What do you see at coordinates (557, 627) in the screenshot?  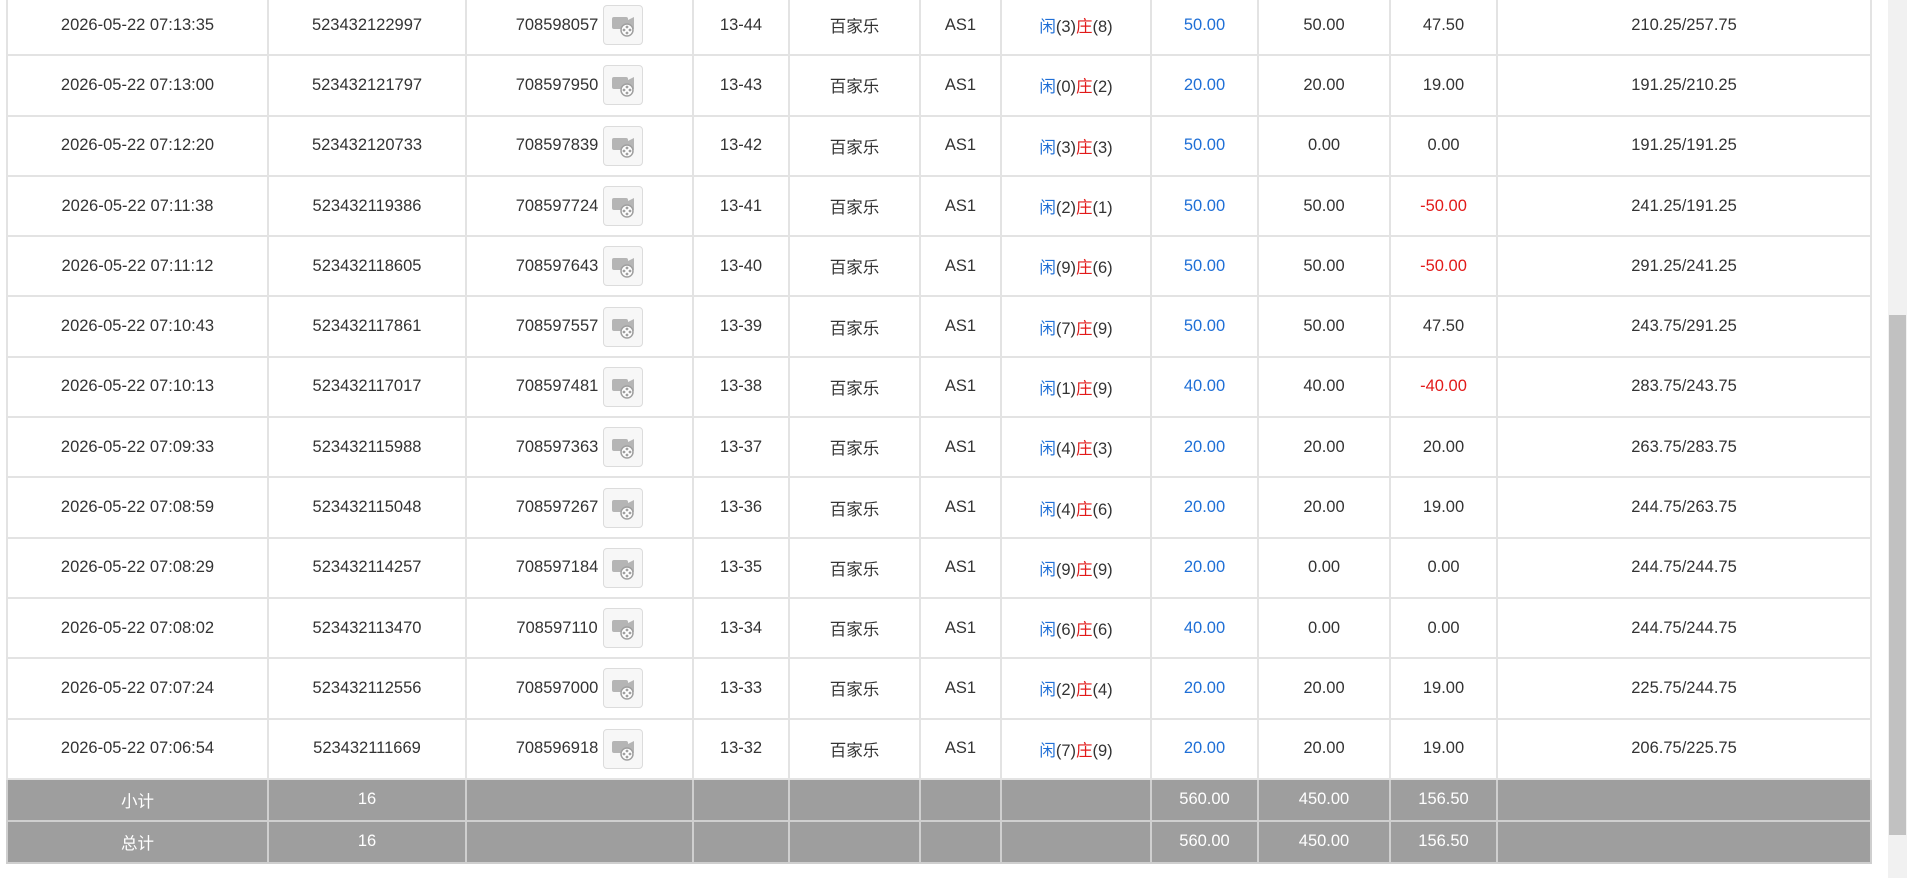 I see `game-id: 708597110` at bounding box center [557, 627].